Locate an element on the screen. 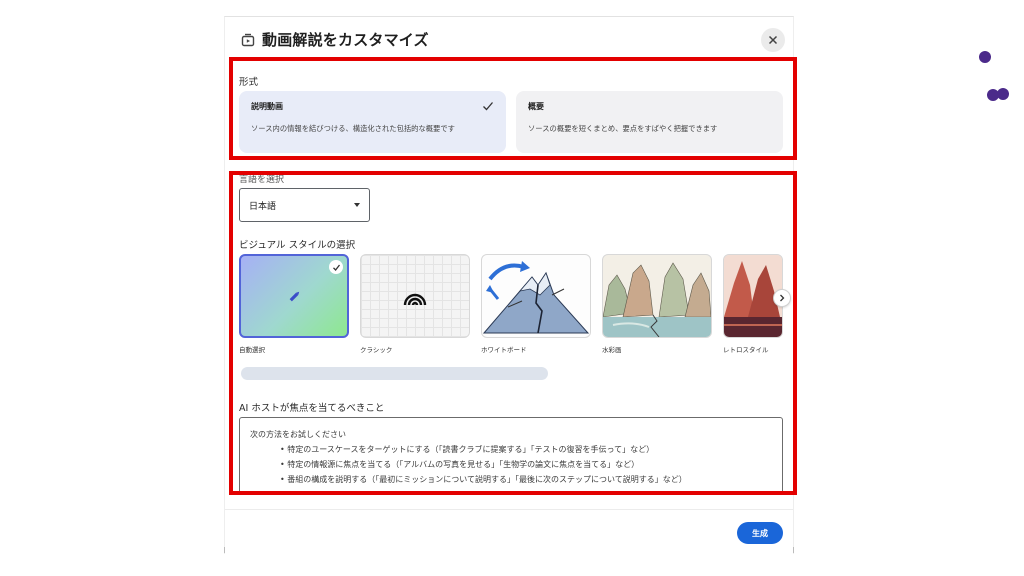 The image size is (1024, 576). annotation-box-format is located at coordinates (513, 108).